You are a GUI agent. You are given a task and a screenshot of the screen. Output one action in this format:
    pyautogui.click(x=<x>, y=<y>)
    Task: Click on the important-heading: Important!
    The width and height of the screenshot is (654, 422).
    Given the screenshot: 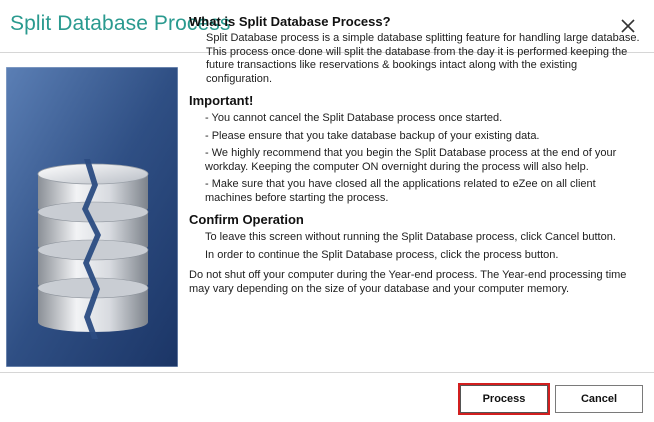 What is the action you would take?
    pyautogui.click(x=221, y=100)
    